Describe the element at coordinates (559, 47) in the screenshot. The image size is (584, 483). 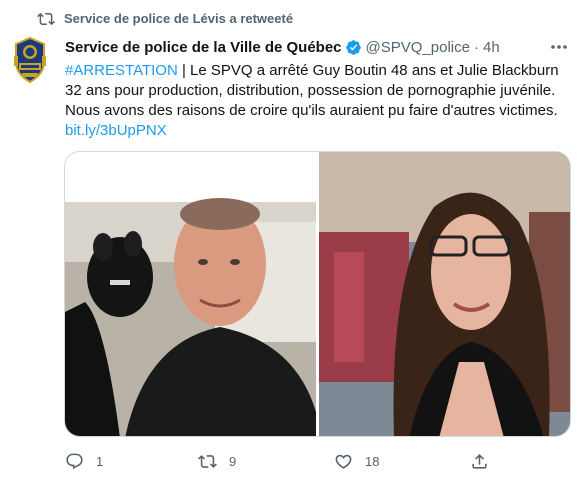
I see `more-options-icon` at that location.